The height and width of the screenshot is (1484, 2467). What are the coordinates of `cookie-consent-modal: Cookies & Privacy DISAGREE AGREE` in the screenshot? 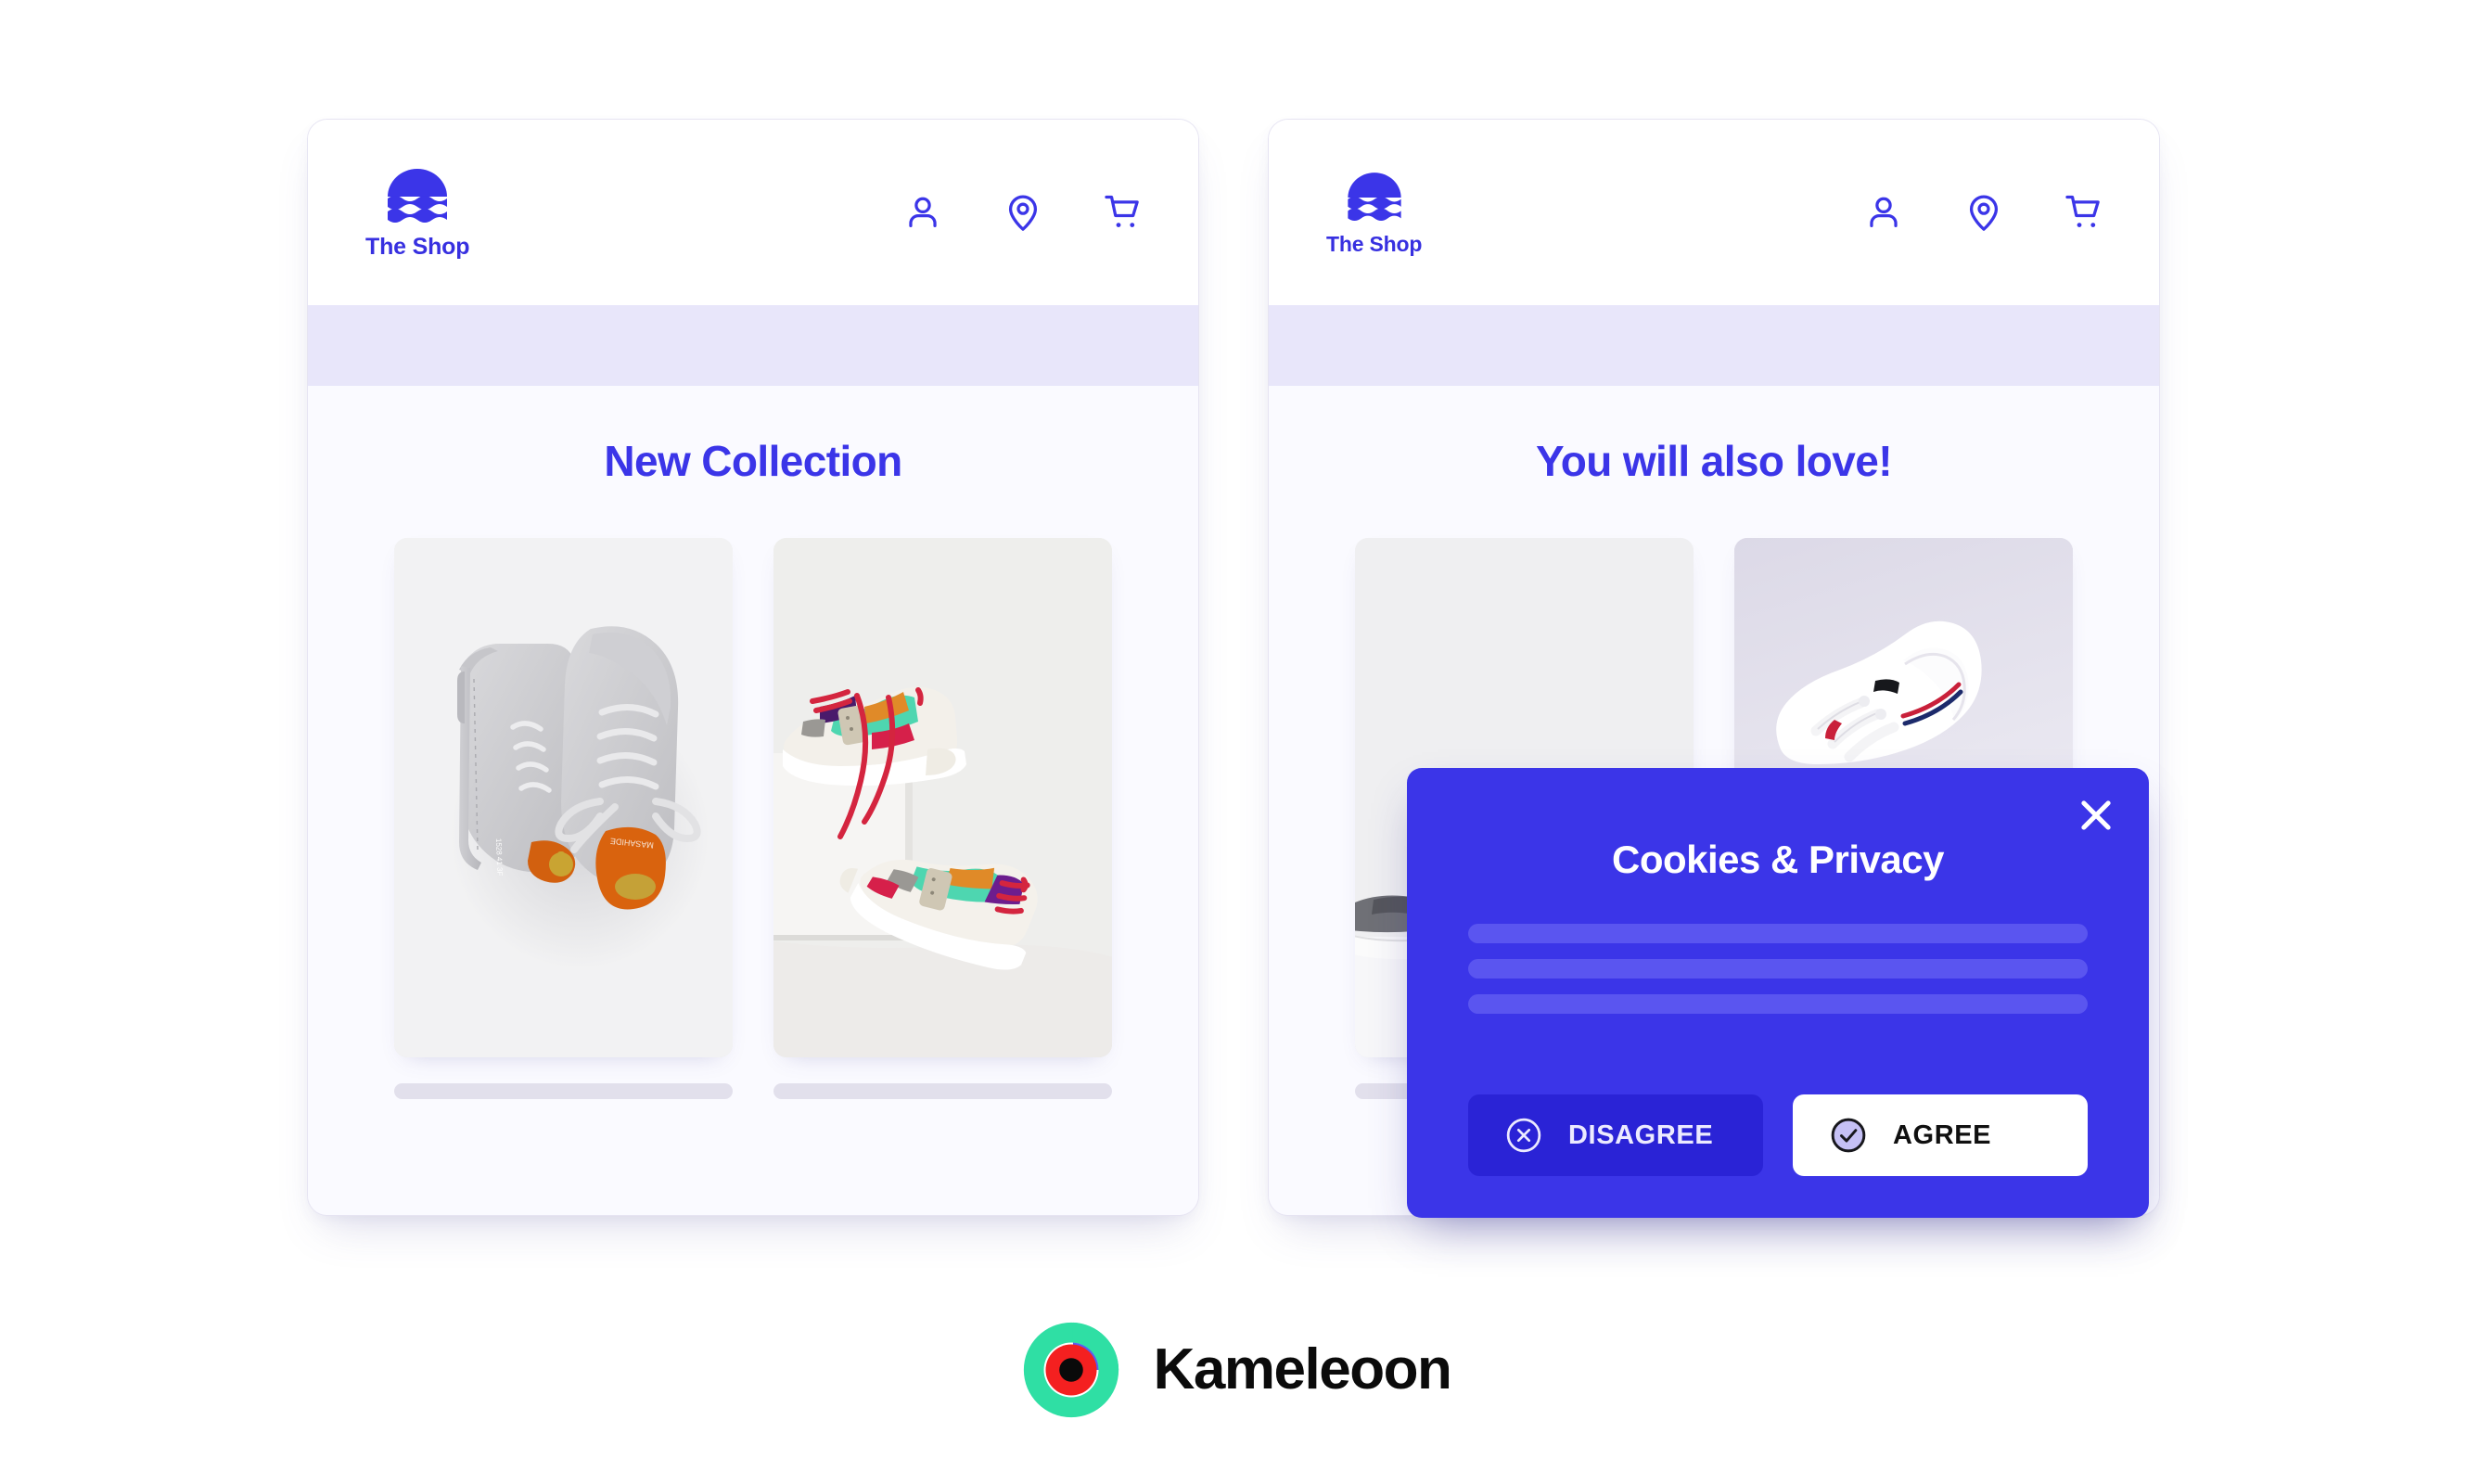 It's located at (1778, 993).